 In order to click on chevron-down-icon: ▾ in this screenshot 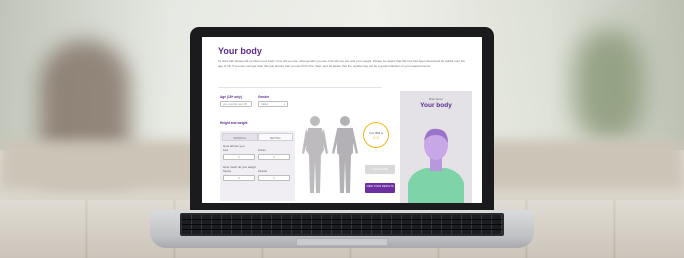, I will do `click(284, 104)`.